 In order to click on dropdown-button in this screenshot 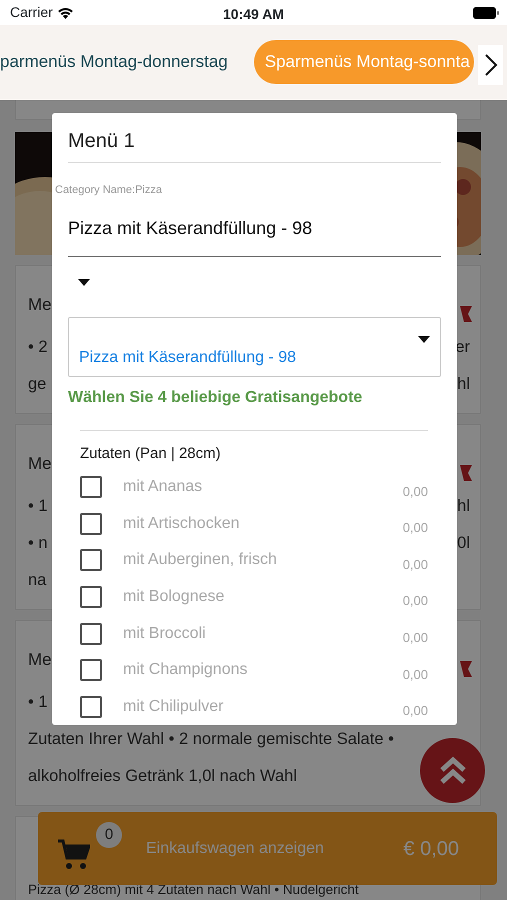, I will do `click(84, 282)`.